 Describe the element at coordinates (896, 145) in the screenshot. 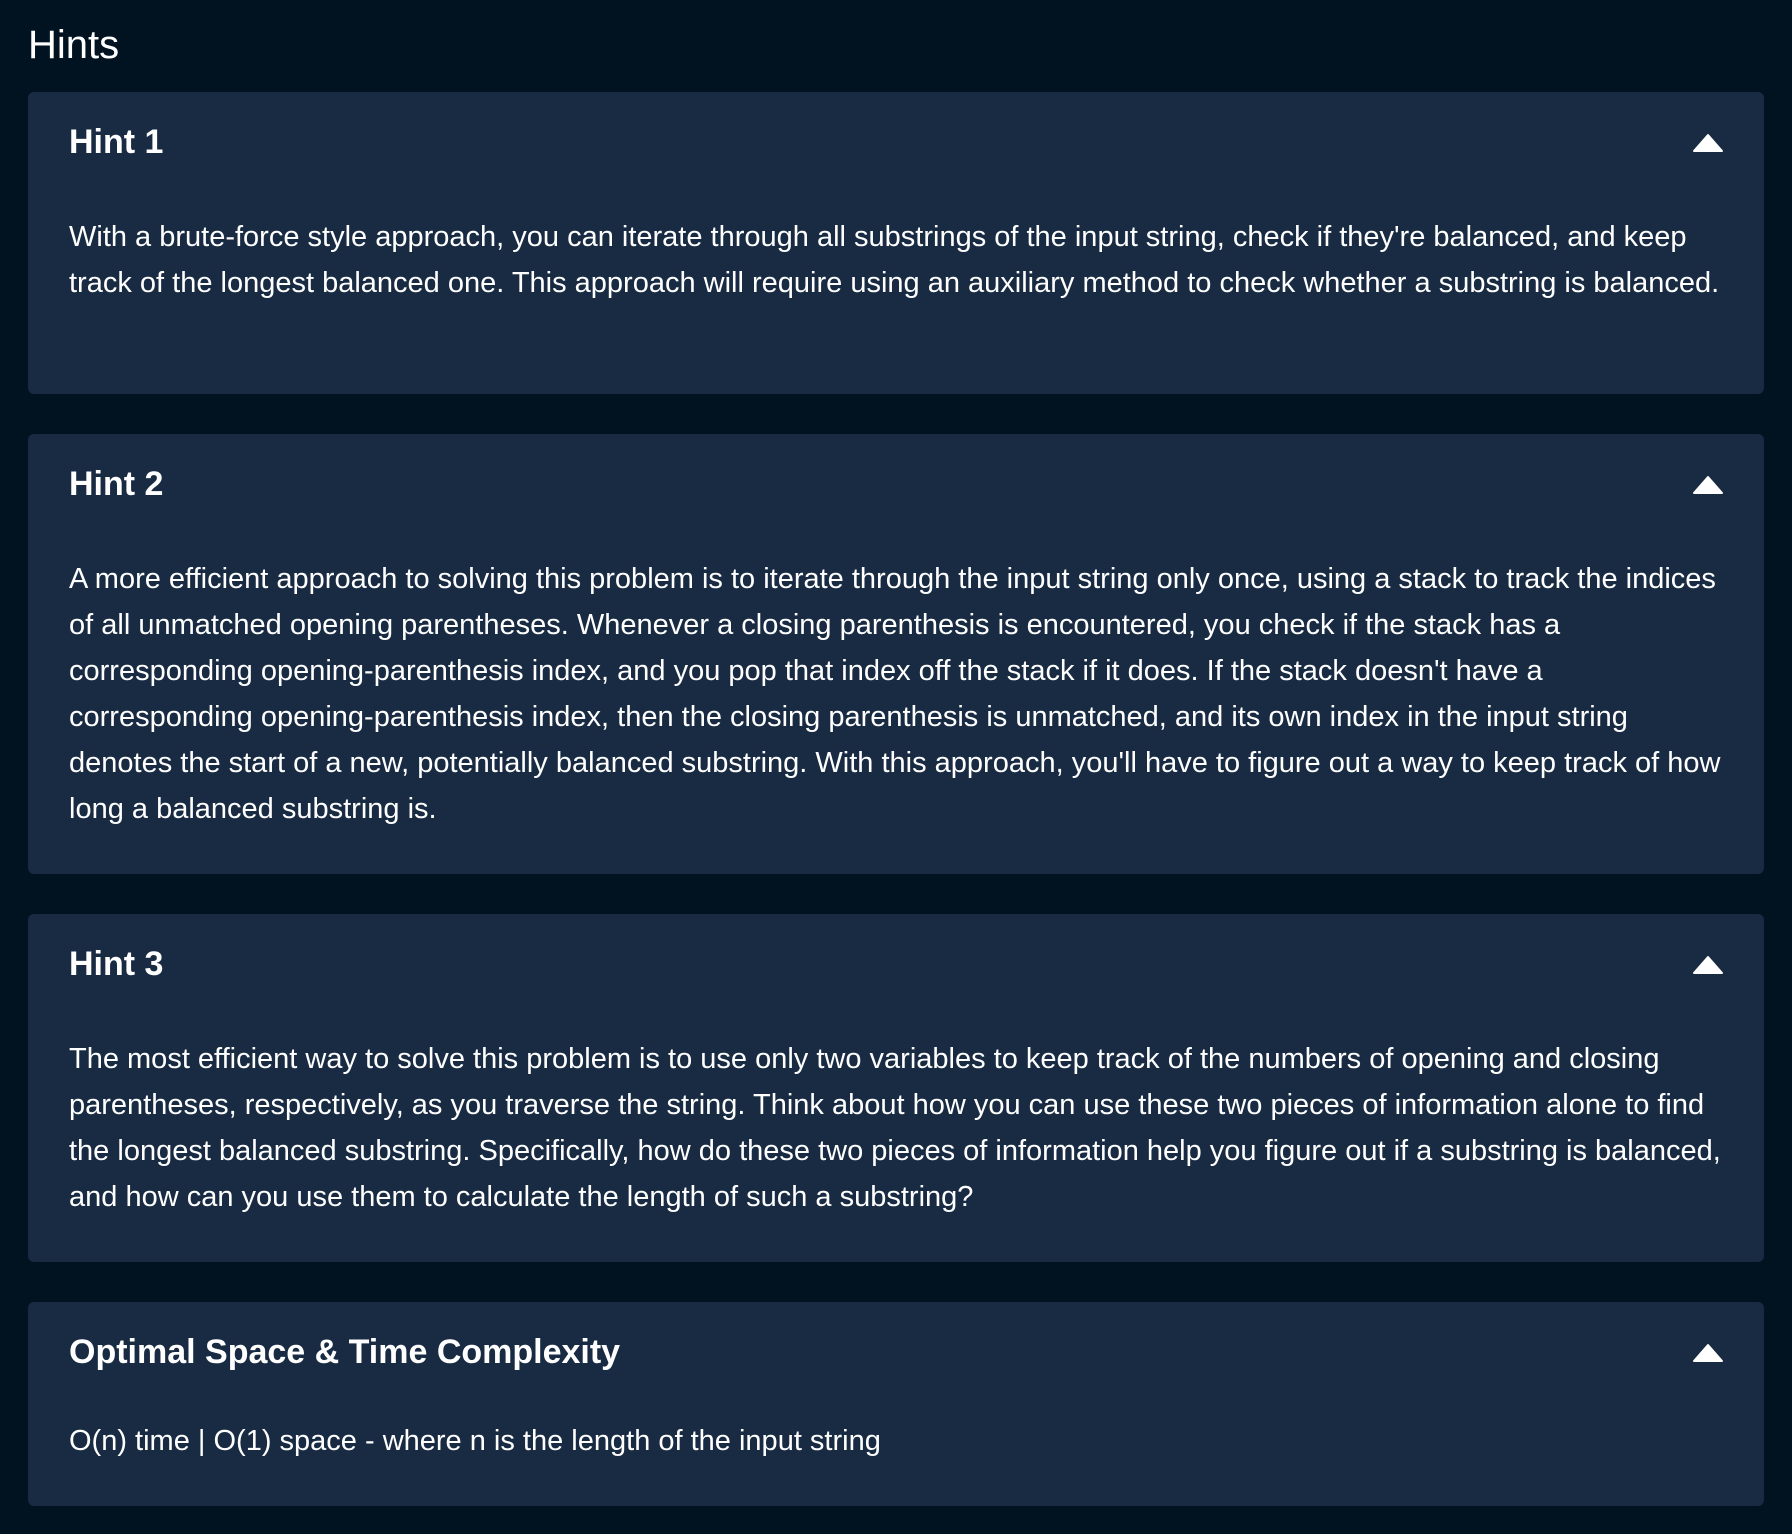

I see `hint-1-header: Hint 1` at that location.